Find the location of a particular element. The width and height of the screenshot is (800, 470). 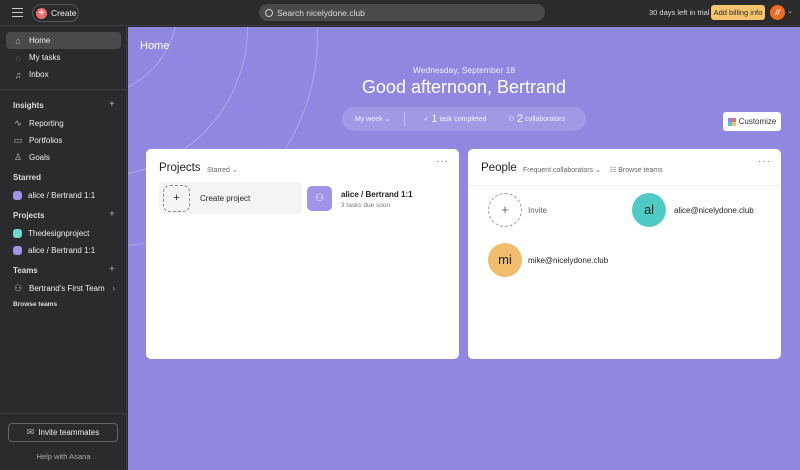

mail-icon: ✉ is located at coordinates (30, 432).